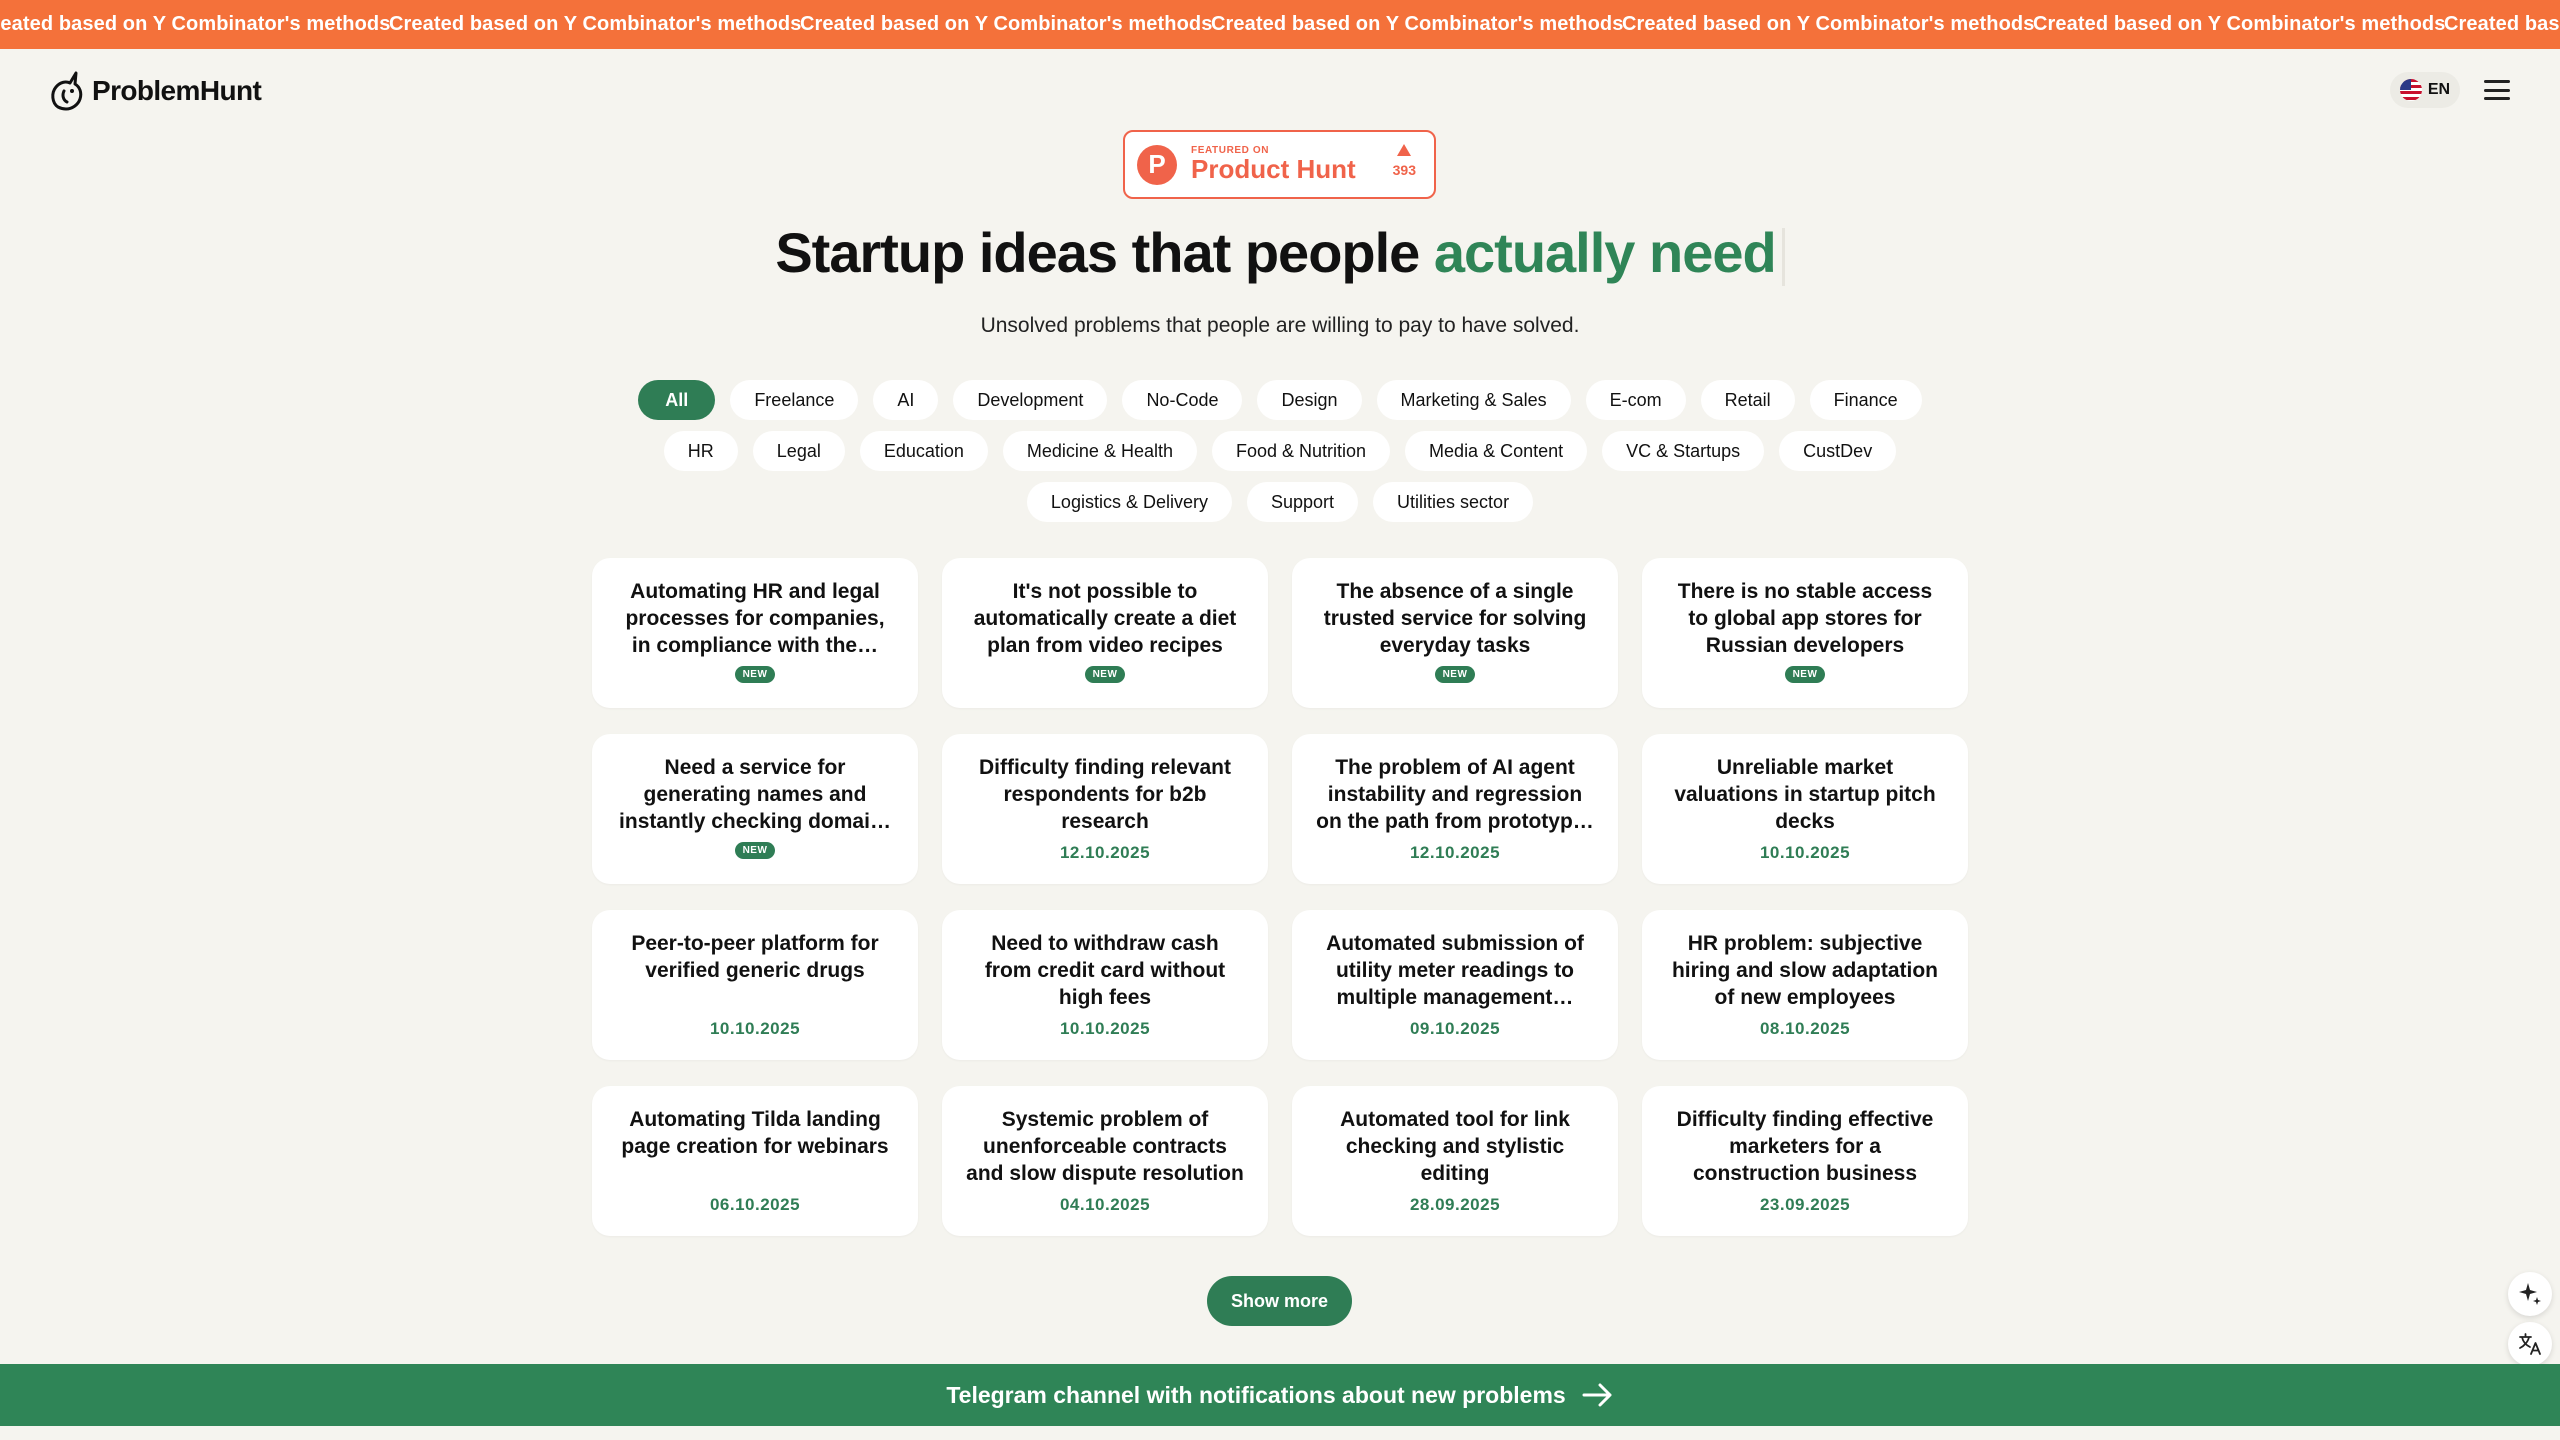 The image size is (2560, 1440). I want to click on filter-chip-finance: Finance, so click(1865, 400).